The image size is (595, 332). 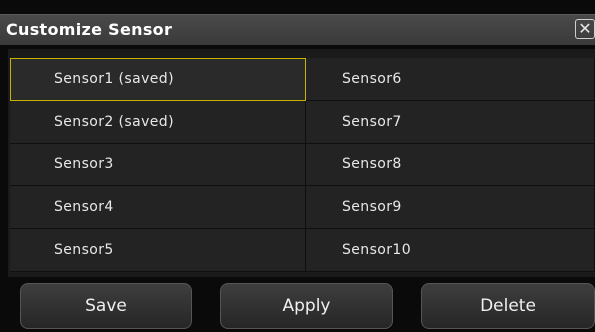 What do you see at coordinates (450, 208) in the screenshot?
I see `sensor-item-sensor9: Sensor9` at bounding box center [450, 208].